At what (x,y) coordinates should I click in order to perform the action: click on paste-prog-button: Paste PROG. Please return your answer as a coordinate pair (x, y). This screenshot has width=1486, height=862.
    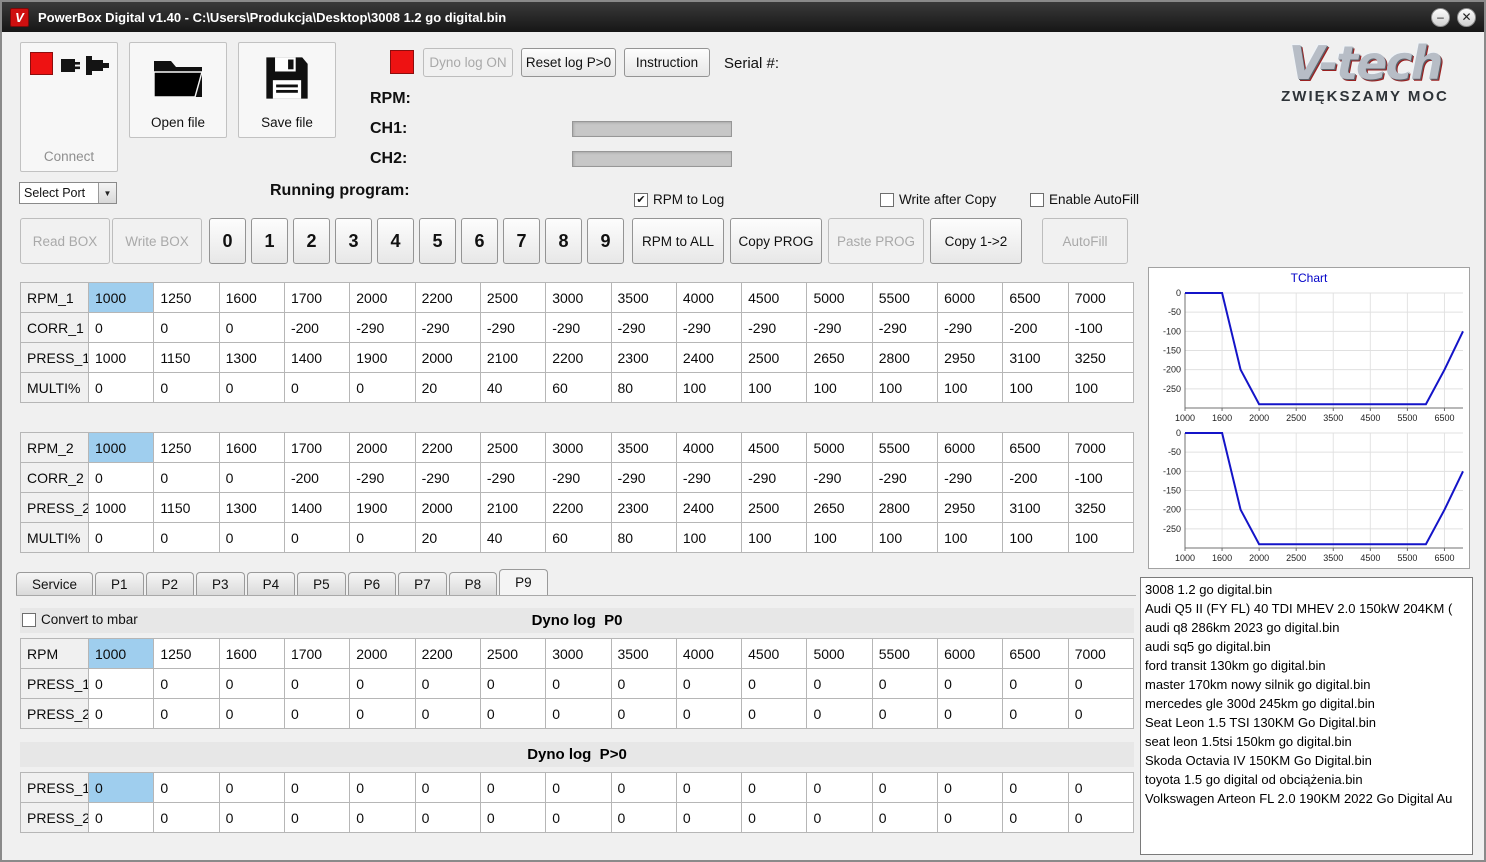
    Looking at the image, I should click on (876, 241).